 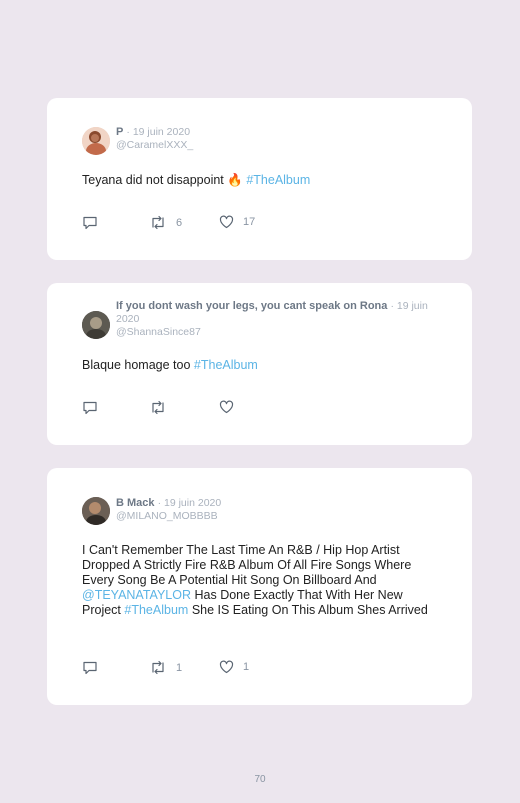 I want to click on tweet-text: Teyana did not disappoint 🔥 #TheAlbum, so click(x=262, y=180).